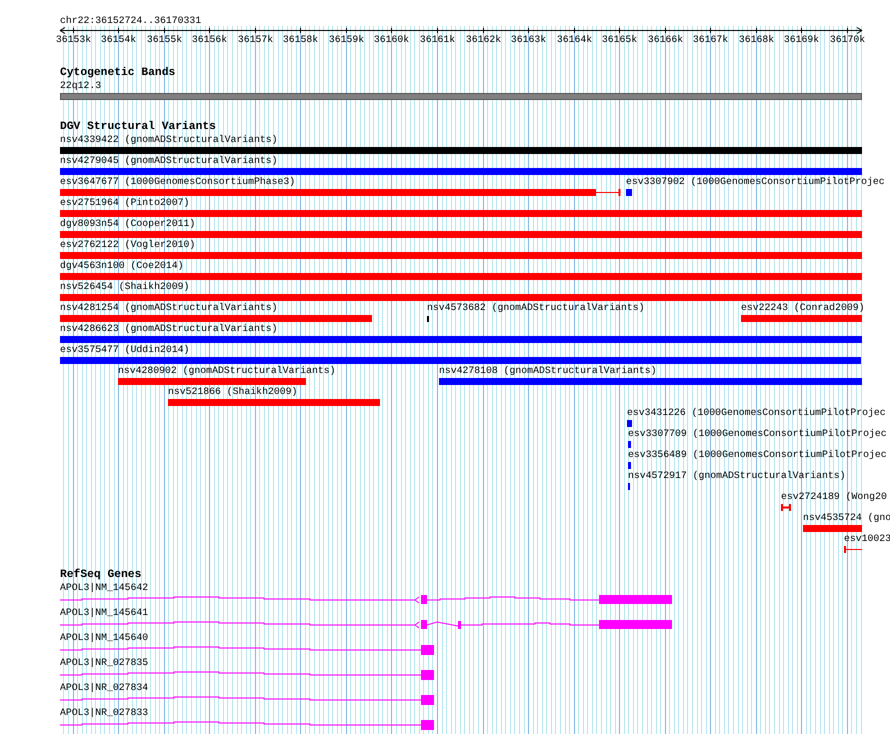 The image size is (890, 734). What do you see at coordinates (104, 588) in the screenshot?
I see `transcript-label: APOL3|NM_145642` at bounding box center [104, 588].